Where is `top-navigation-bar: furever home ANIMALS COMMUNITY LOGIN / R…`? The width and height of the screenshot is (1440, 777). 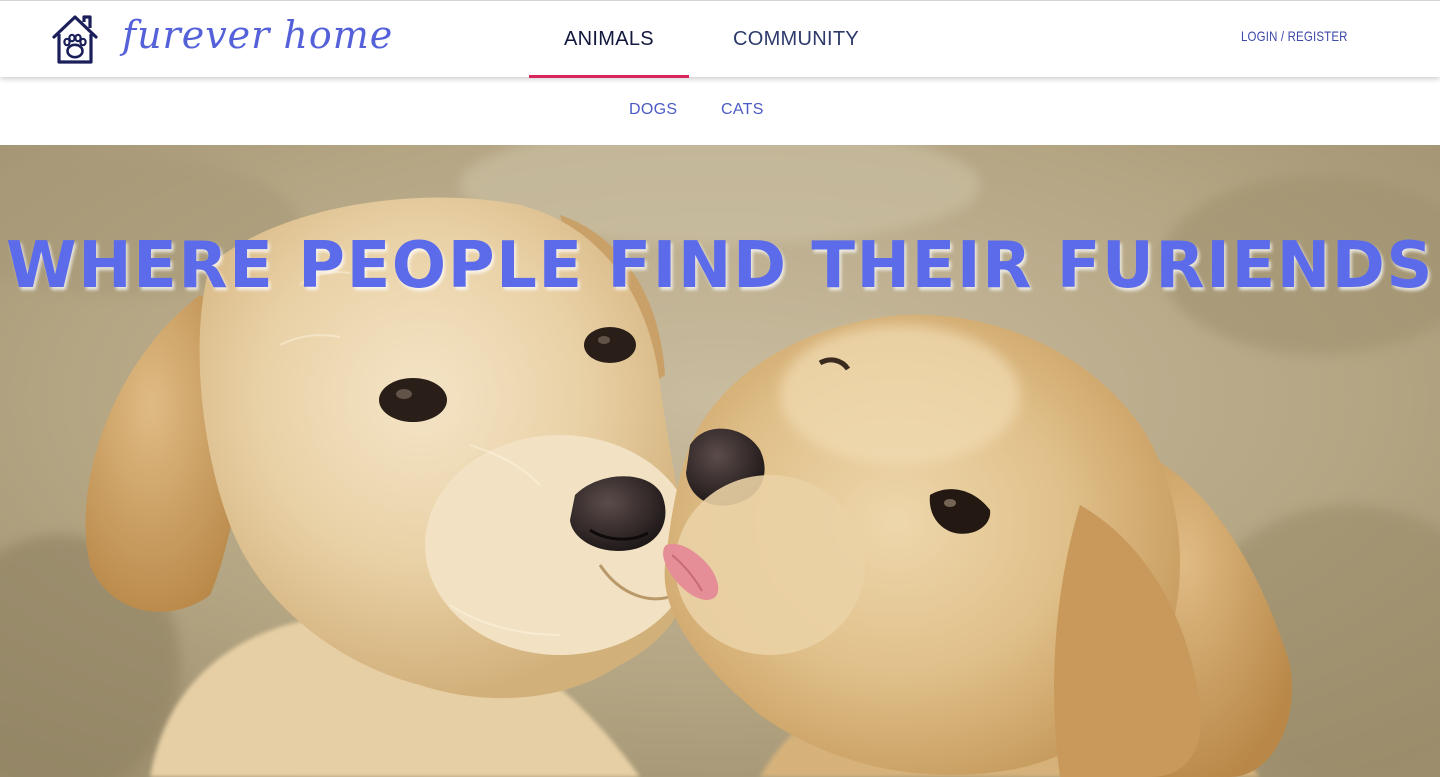 top-navigation-bar: furever home ANIMALS COMMUNITY LOGIN / R… is located at coordinates (720, 39).